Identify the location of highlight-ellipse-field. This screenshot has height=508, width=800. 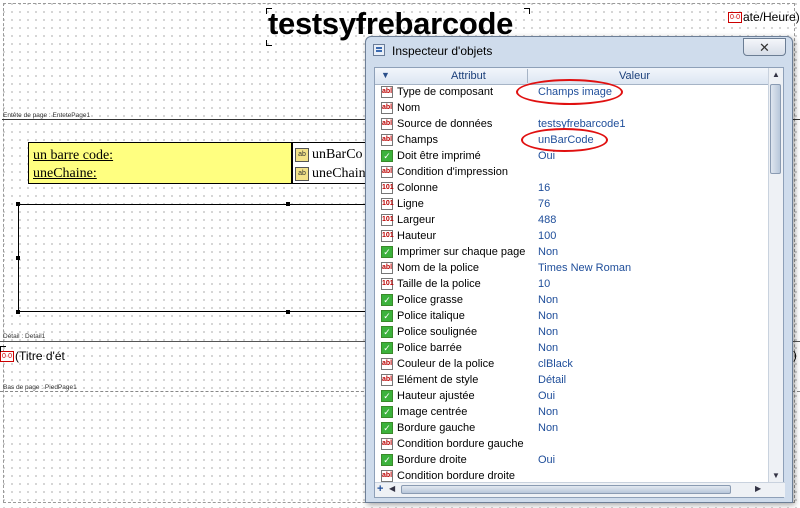
(564, 140).